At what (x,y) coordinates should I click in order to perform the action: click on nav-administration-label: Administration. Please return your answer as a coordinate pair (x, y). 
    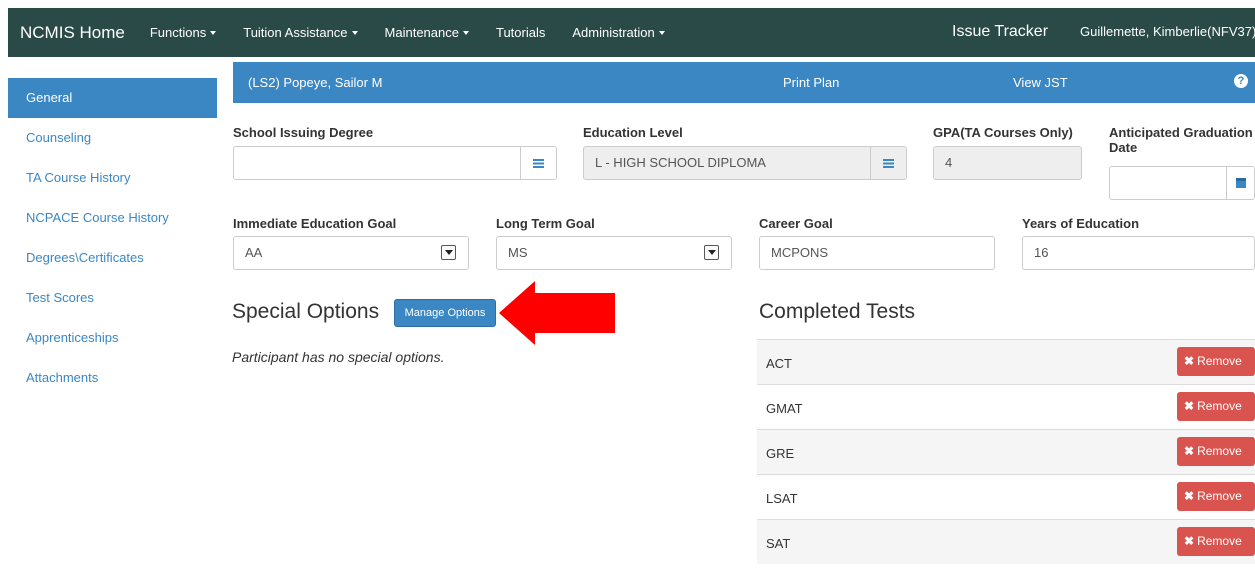
    Looking at the image, I should click on (613, 32).